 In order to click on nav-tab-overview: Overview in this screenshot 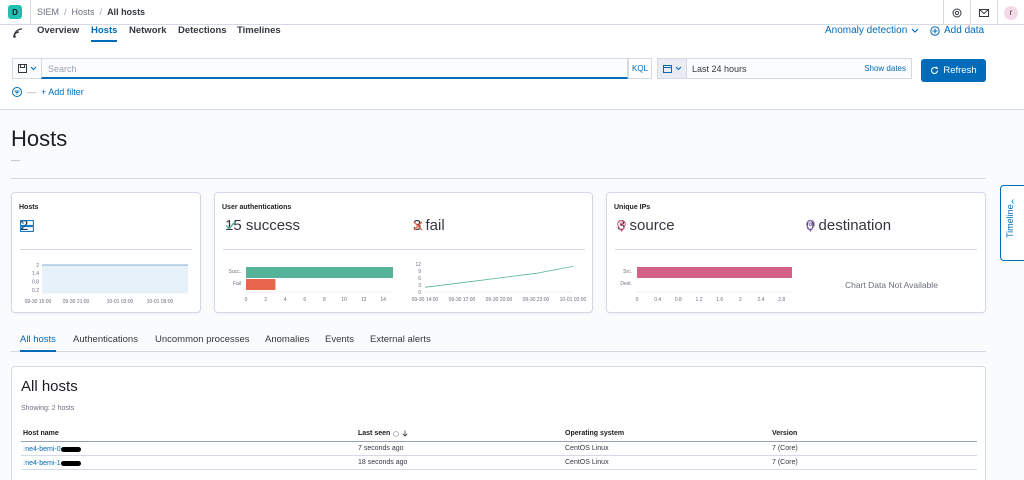, I will do `click(58, 32)`.